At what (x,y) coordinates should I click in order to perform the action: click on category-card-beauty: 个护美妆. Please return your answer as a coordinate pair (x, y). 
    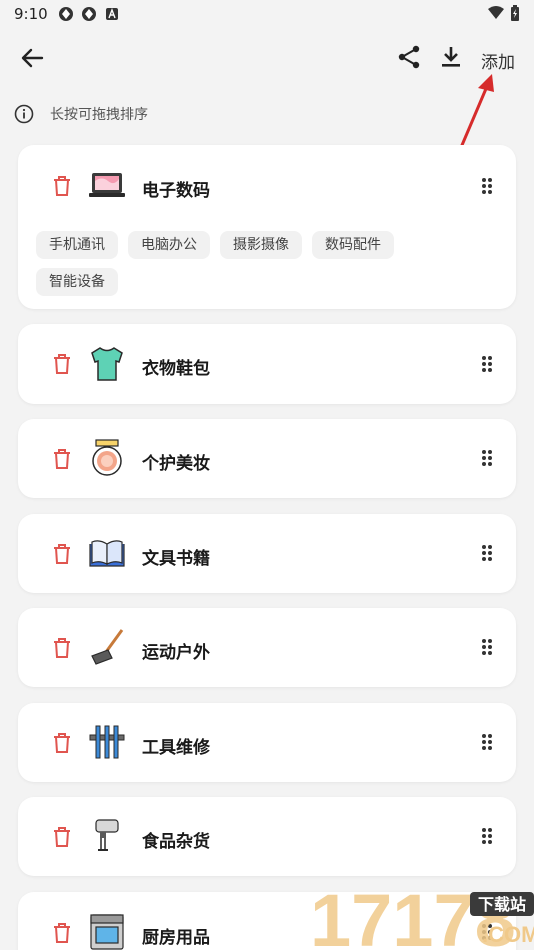
    Looking at the image, I should click on (267, 458).